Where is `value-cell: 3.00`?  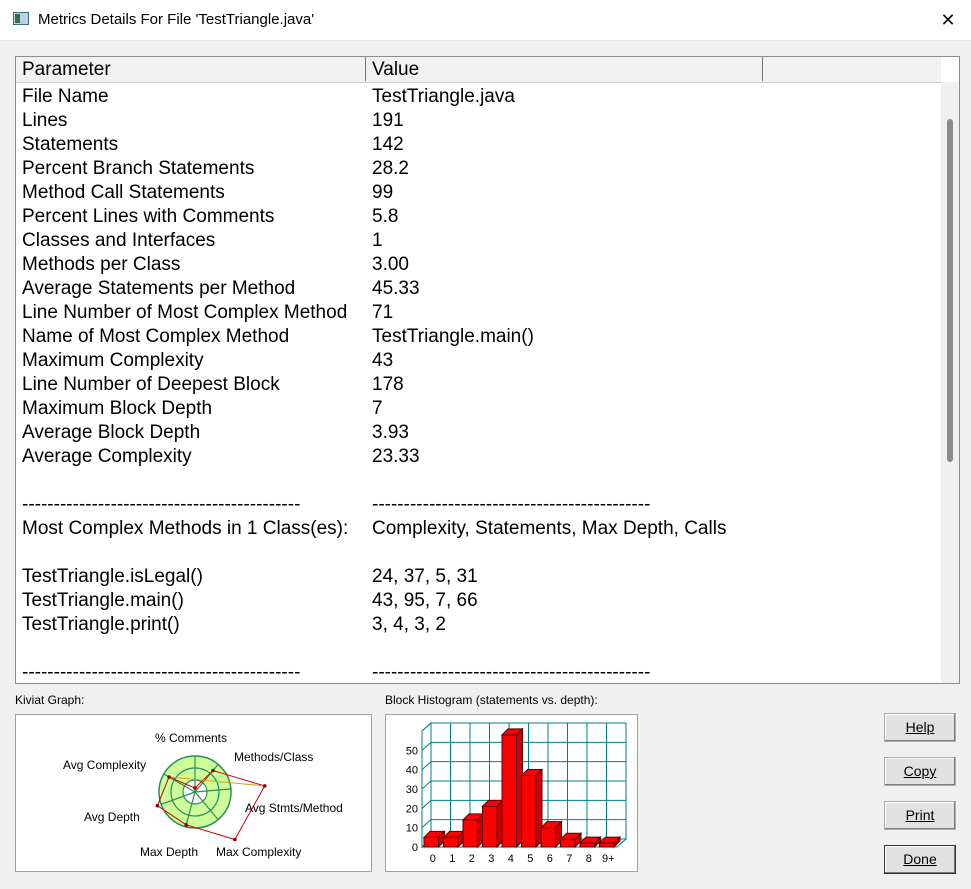
value-cell: 3.00 is located at coordinates (390, 264).